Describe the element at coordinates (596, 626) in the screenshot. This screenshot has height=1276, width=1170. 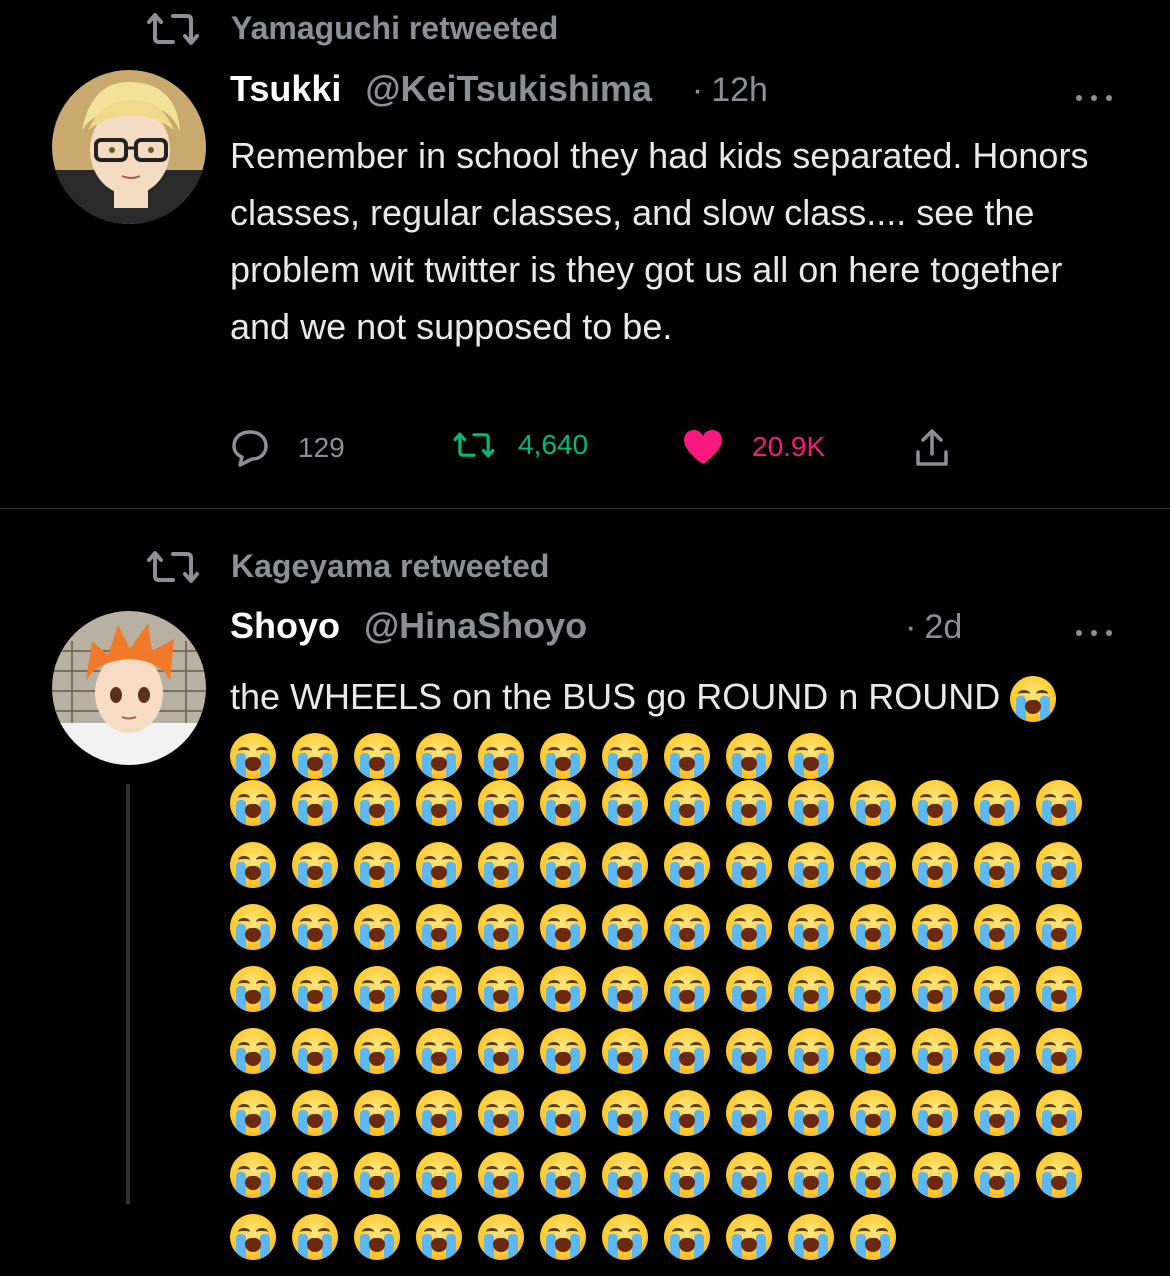
I see `tweet-header: Shoyo @HinaShoyo · 2d` at that location.